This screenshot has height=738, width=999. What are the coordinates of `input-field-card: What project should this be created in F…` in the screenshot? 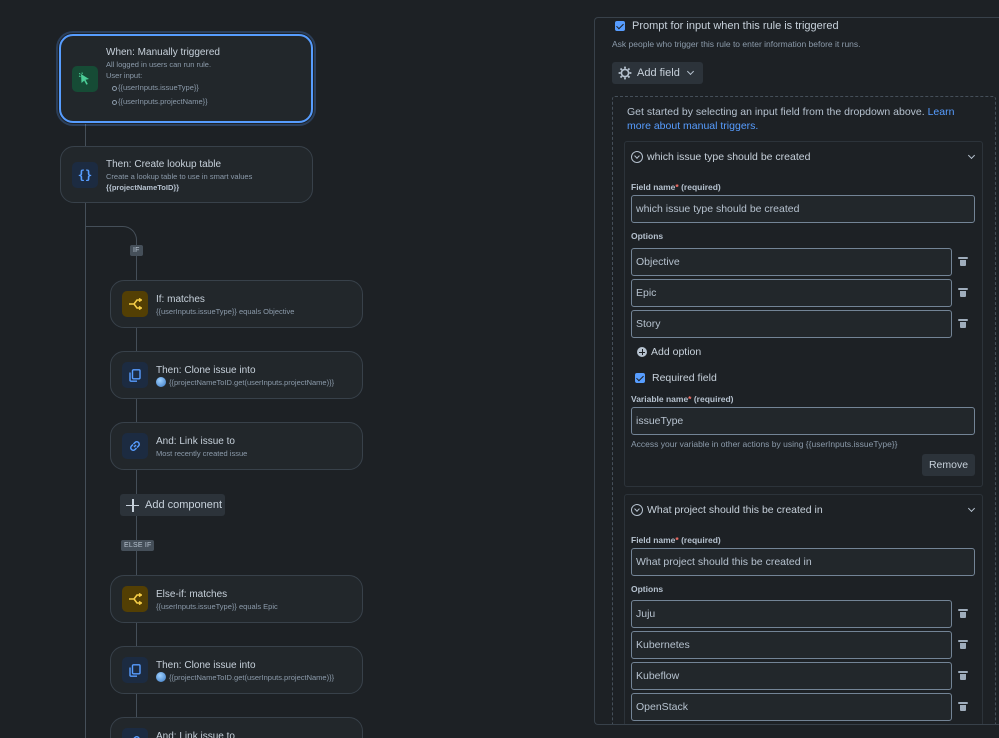 It's located at (803, 609).